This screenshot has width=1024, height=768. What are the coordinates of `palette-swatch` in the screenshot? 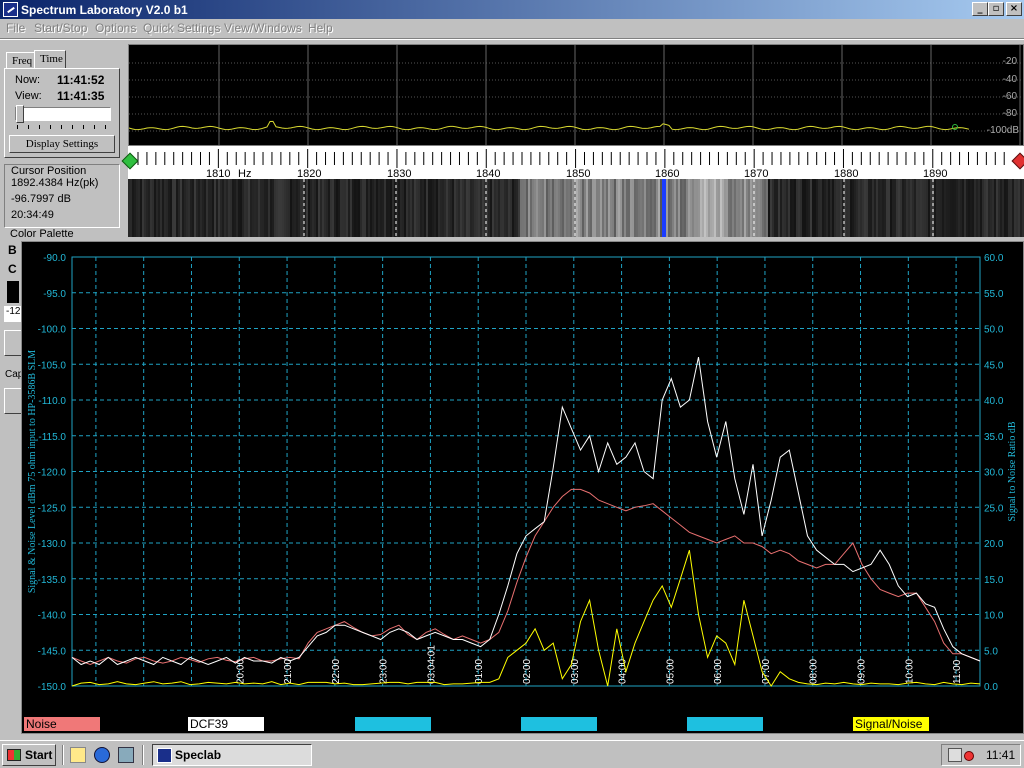 It's located at (13, 292).